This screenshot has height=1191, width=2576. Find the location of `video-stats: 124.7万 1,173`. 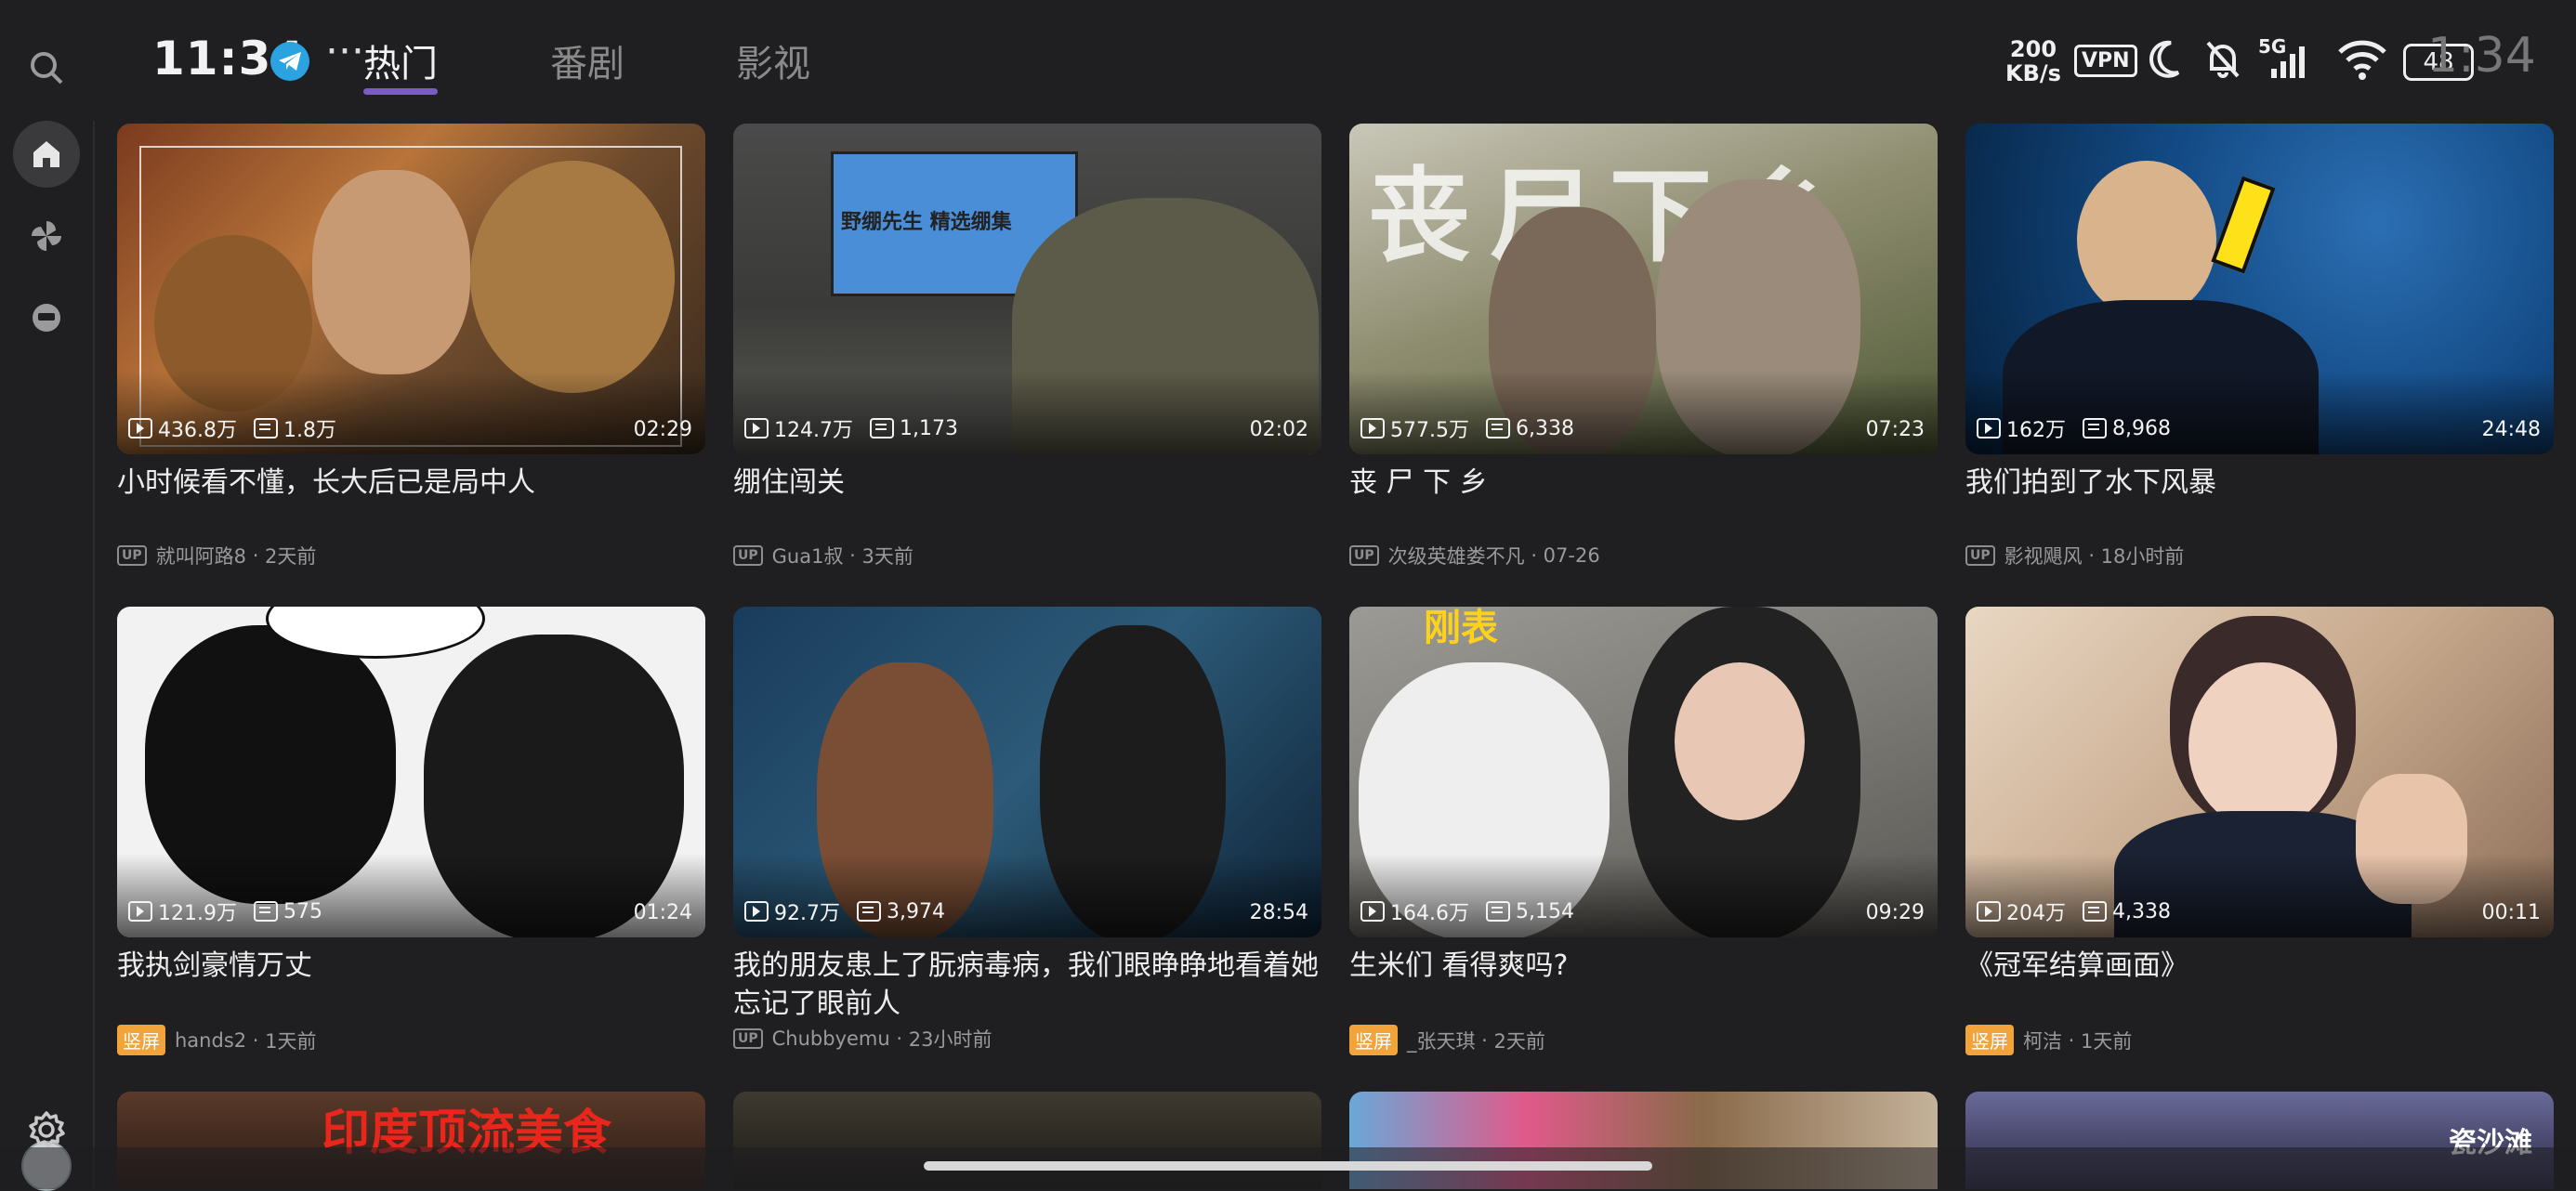

video-stats: 124.7万 1,173 is located at coordinates (851, 428).